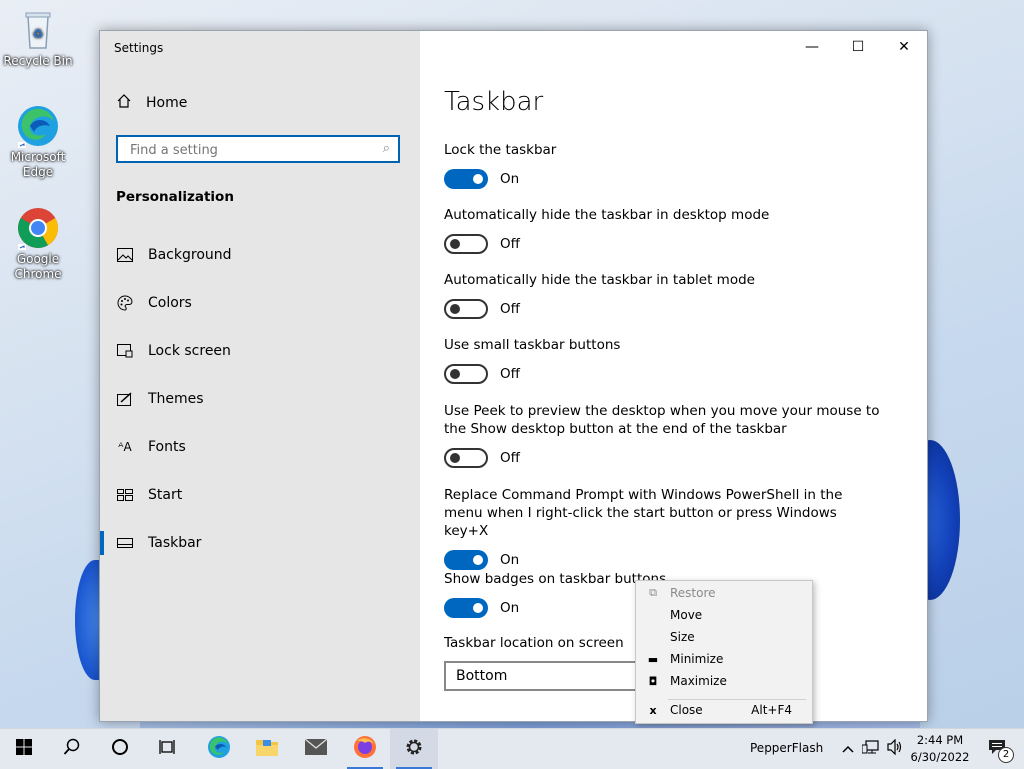  I want to click on volume-icon, so click(895, 748).